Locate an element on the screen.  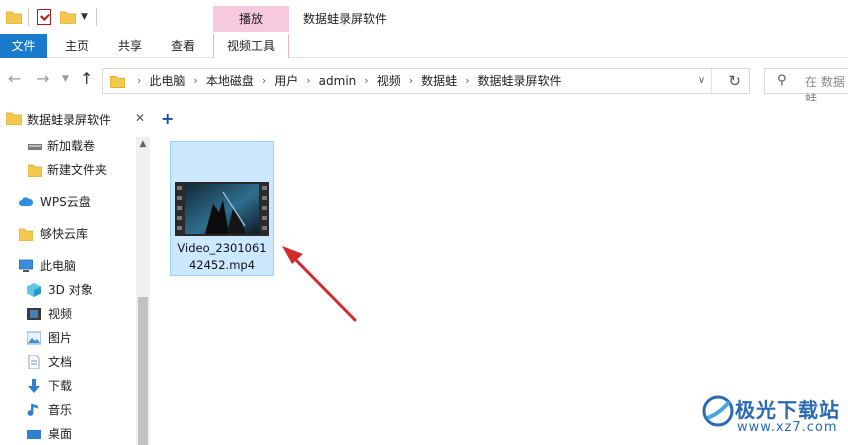
nav-header: 数据蛙录屏软件 ✕ is located at coordinates (75, 119).